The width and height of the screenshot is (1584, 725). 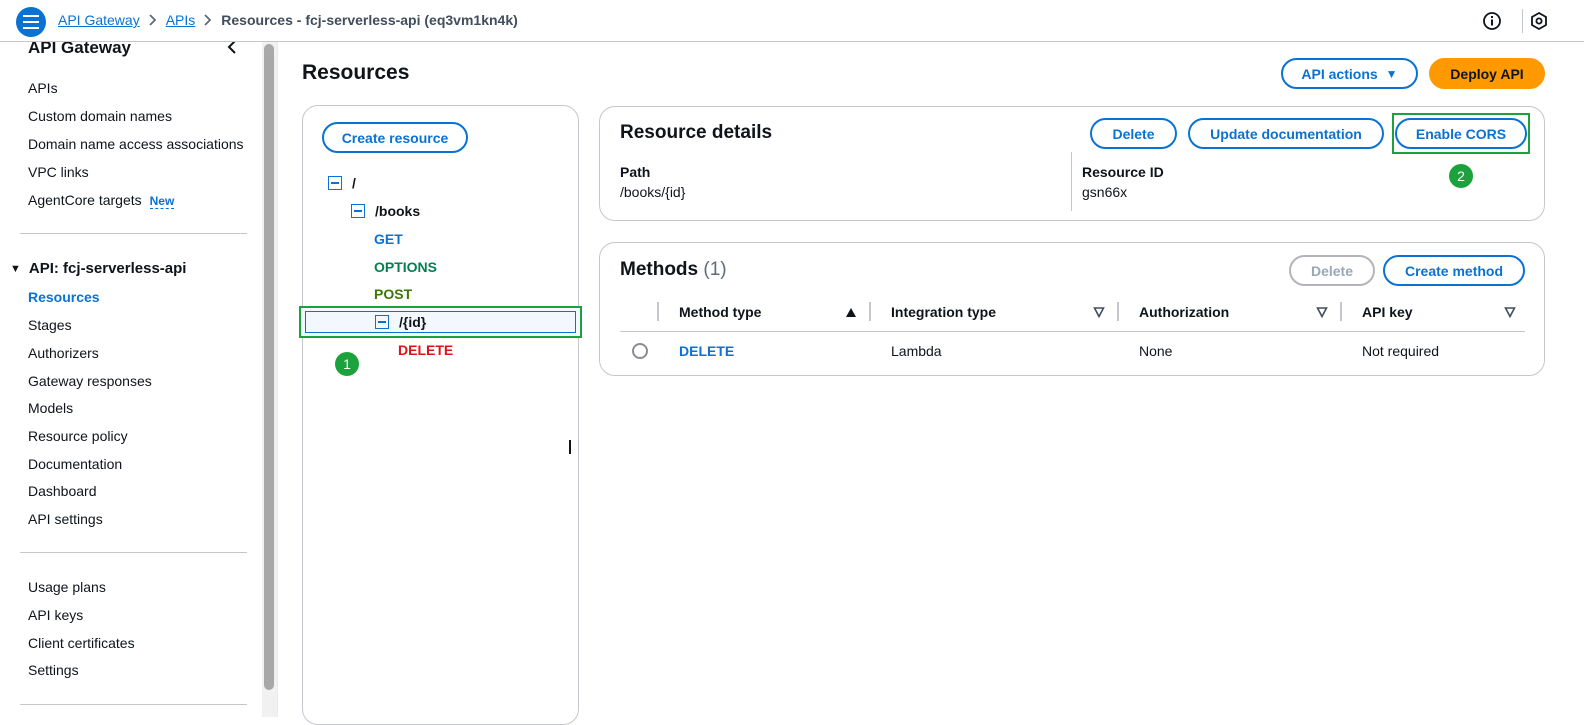 What do you see at coordinates (1539, 21) in the screenshot?
I see `settings-icon` at bounding box center [1539, 21].